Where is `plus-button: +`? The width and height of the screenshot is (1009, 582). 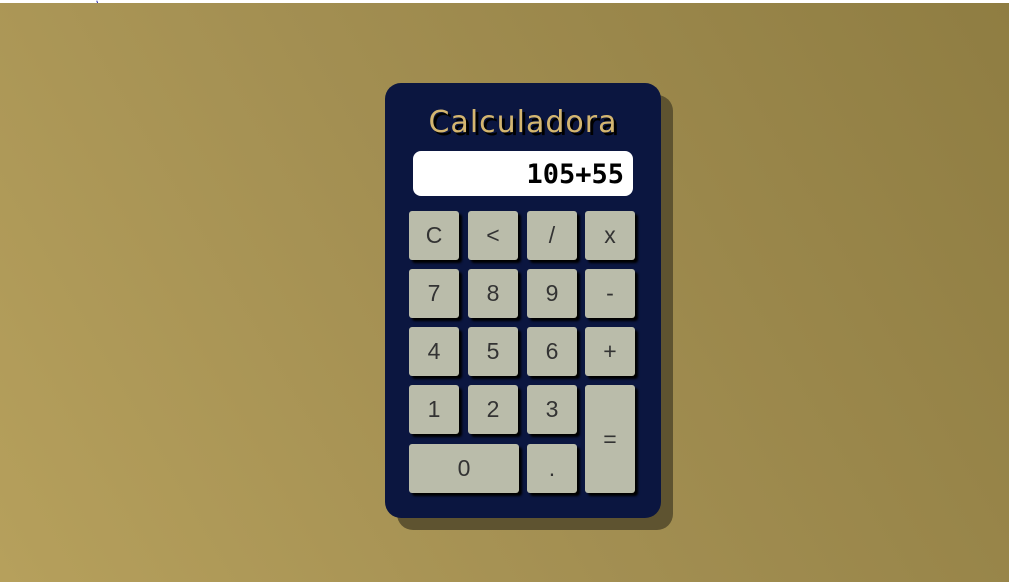
plus-button: + is located at coordinates (610, 351).